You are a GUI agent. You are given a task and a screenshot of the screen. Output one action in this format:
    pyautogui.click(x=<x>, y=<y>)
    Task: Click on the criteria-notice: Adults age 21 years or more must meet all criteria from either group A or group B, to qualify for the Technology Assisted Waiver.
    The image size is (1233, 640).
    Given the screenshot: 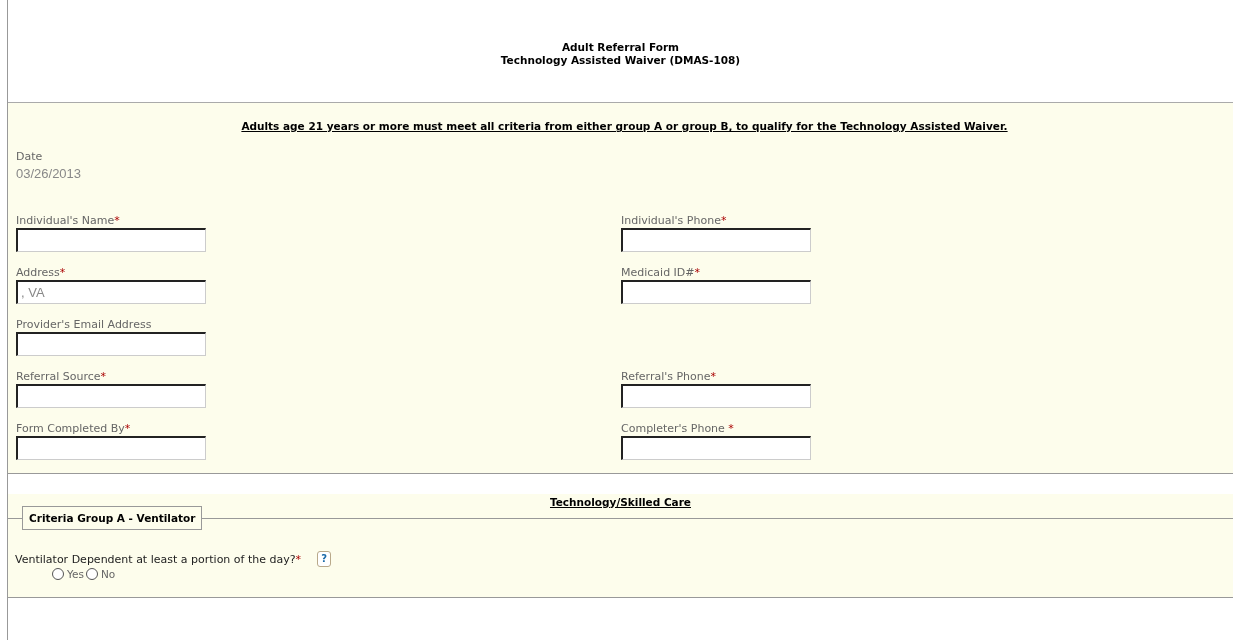 What is the action you would take?
    pyautogui.click(x=624, y=126)
    